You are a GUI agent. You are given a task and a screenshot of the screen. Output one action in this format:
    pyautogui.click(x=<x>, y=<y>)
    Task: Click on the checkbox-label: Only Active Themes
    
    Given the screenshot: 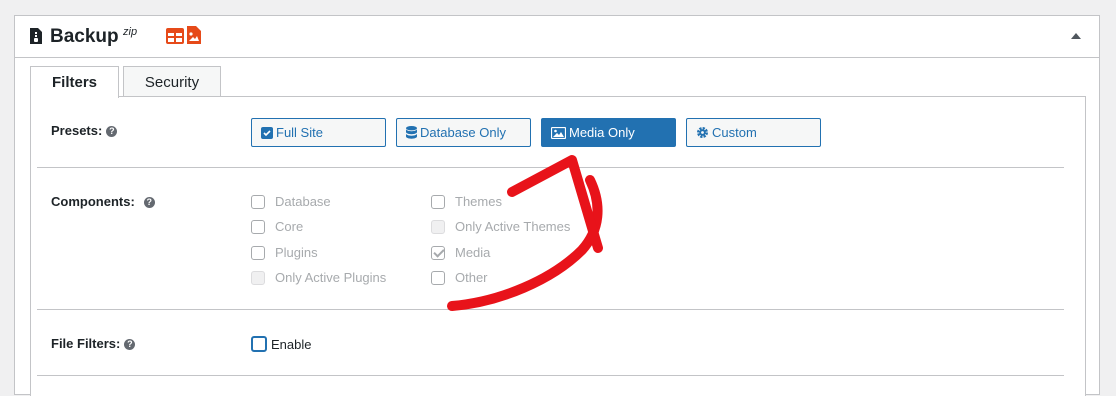 What is the action you would take?
    pyautogui.click(x=513, y=226)
    